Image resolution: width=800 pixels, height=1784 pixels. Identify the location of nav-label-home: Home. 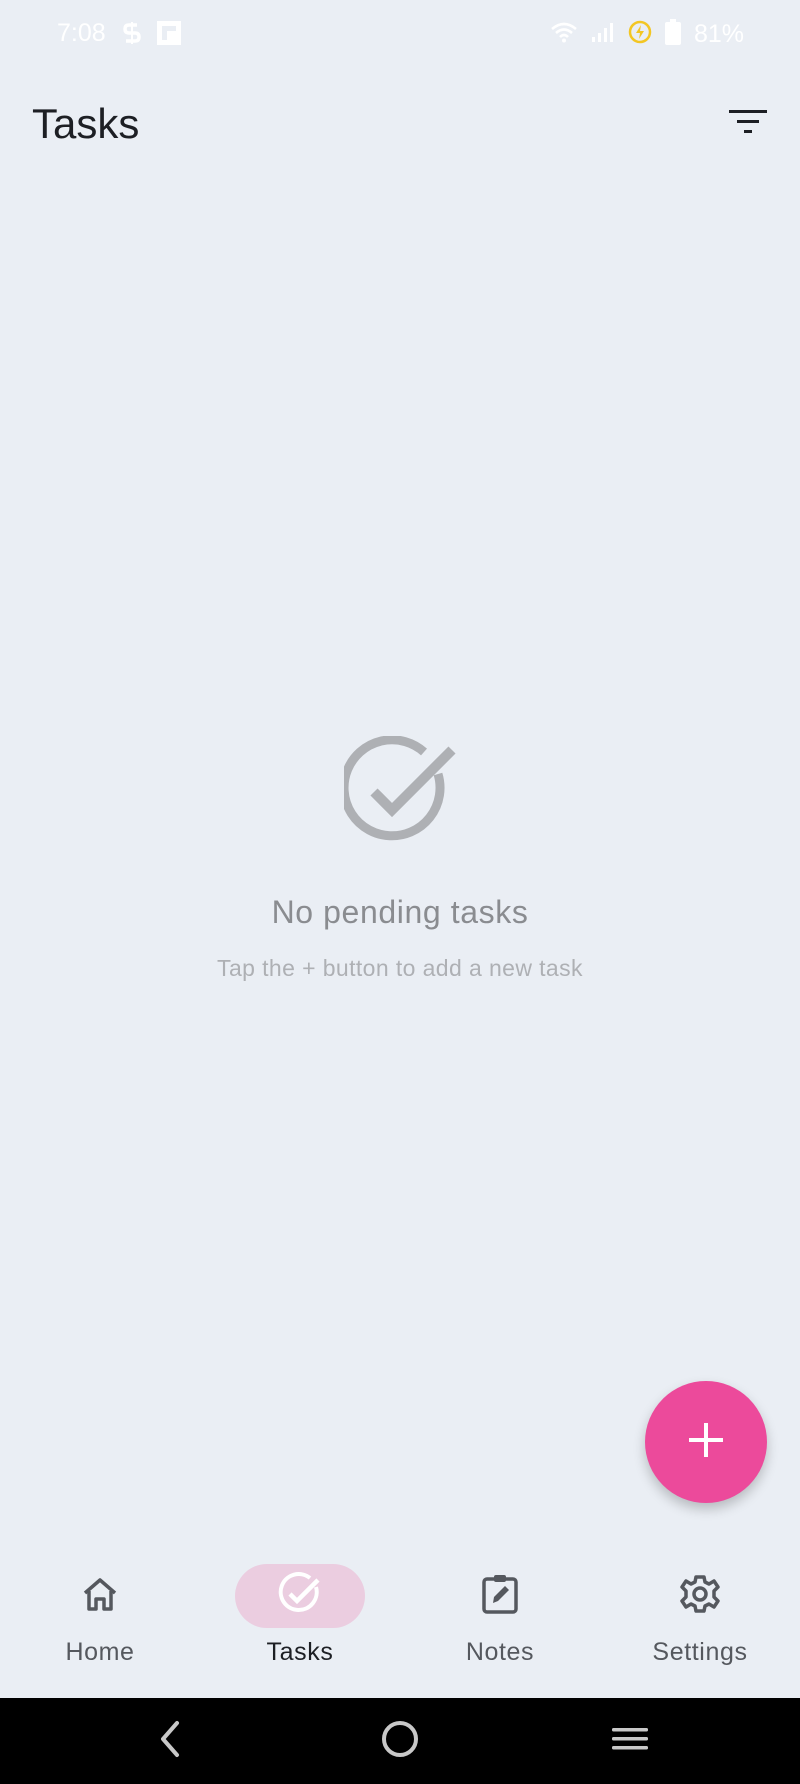
(100, 1652).